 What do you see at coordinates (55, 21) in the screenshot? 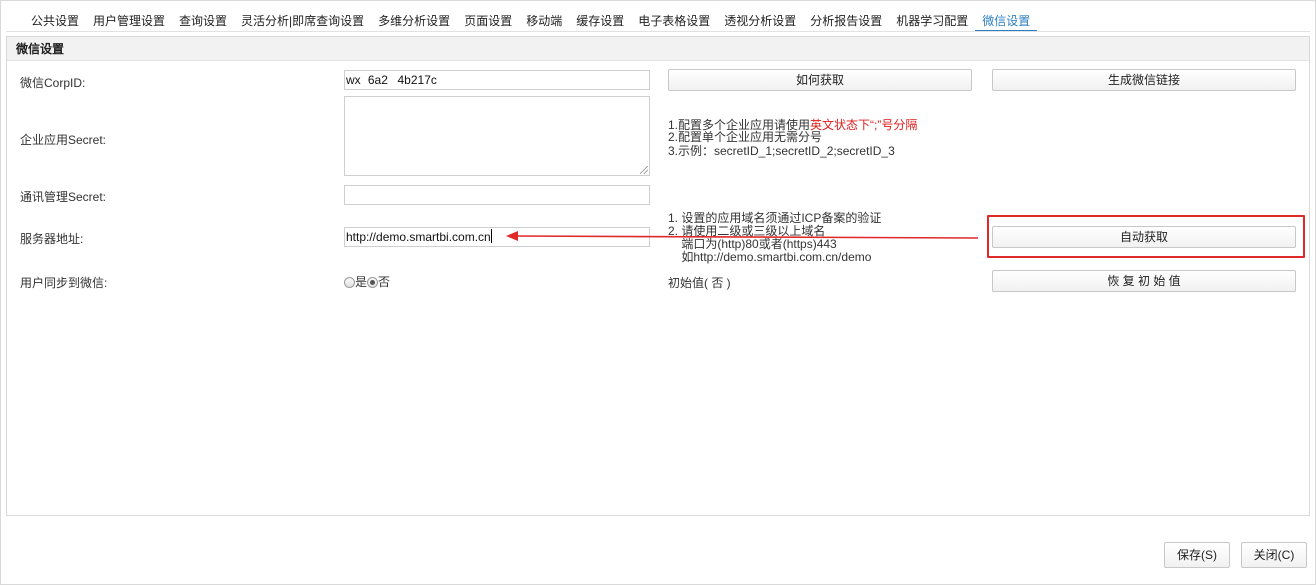
I see `tab-public-settings: 公共设置` at bounding box center [55, 21].